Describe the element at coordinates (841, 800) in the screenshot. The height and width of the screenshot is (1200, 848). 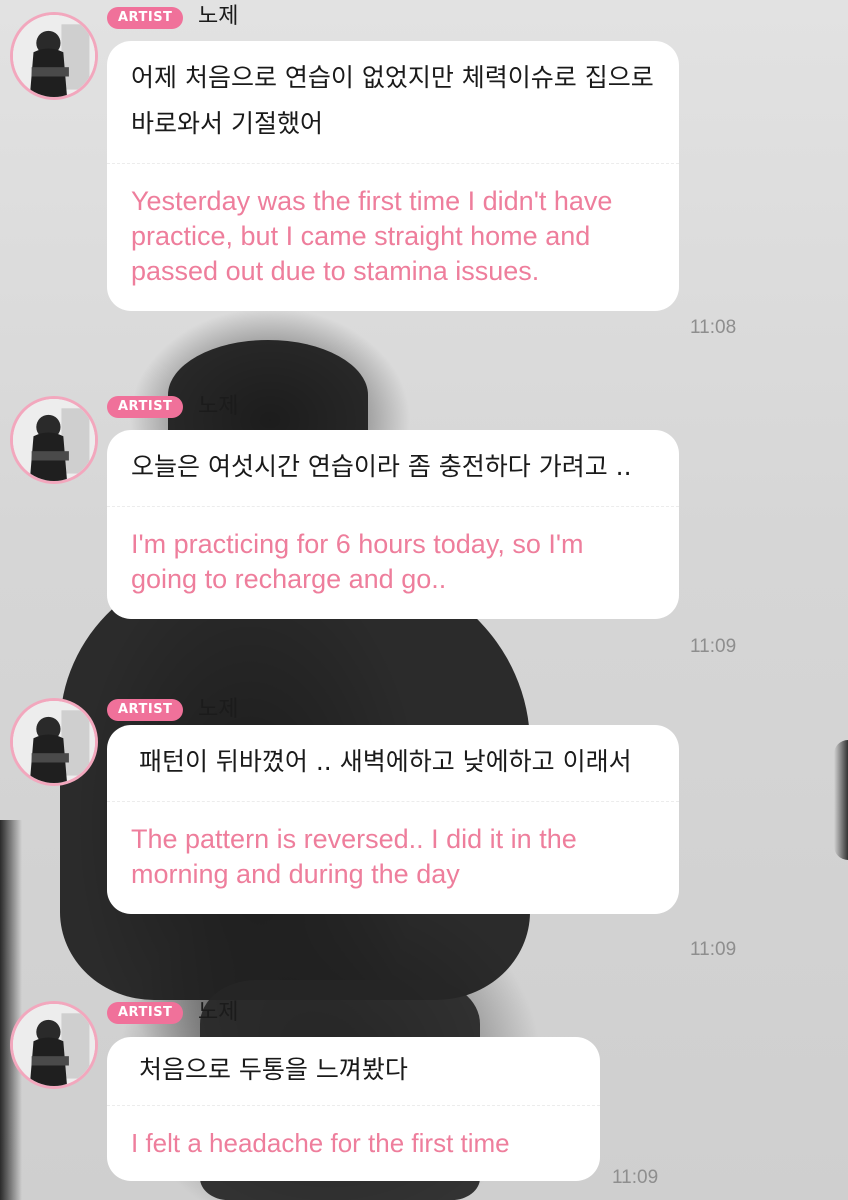
I see `background-right-edge` at that location.